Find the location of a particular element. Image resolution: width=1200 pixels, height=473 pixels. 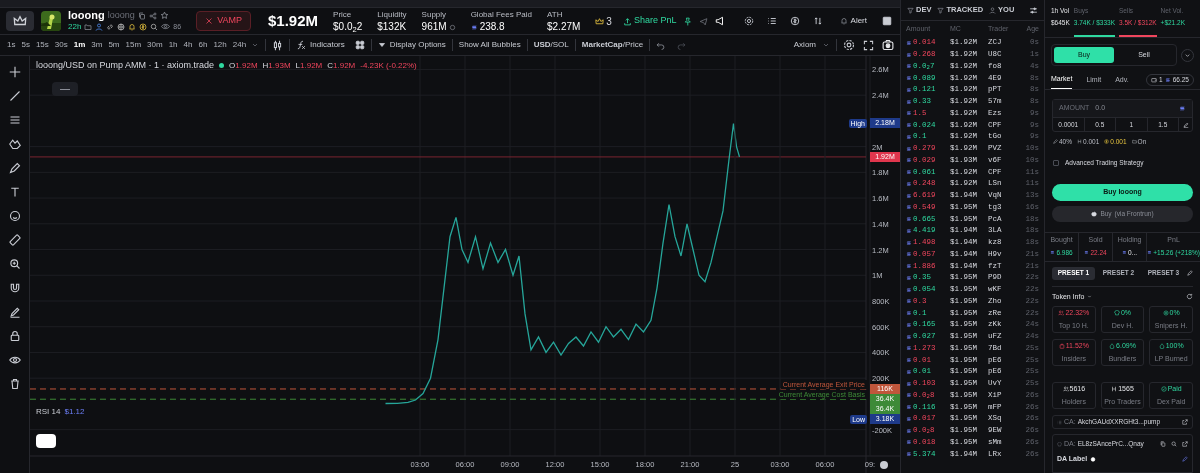

crosshair-icon is located at coordinates (14, 72).